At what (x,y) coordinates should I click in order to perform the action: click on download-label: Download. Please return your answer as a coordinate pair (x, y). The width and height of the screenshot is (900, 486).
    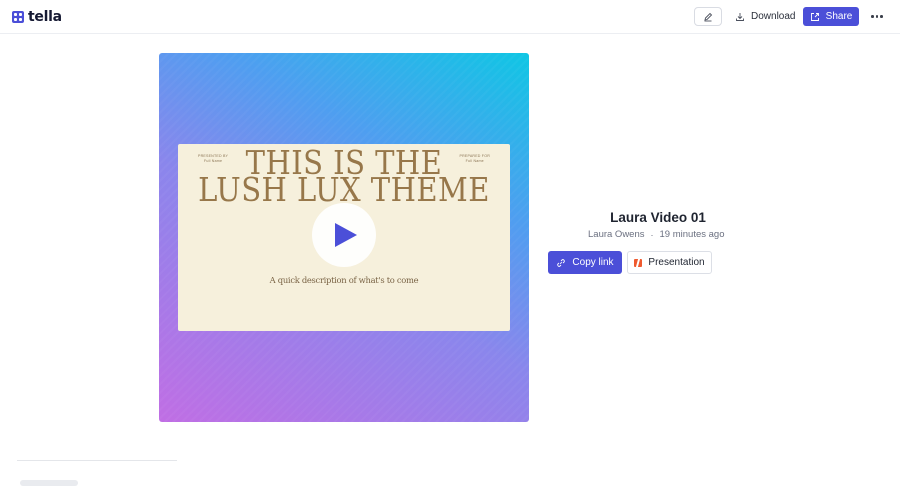
    Looking at the image, I should click on (773, 16).